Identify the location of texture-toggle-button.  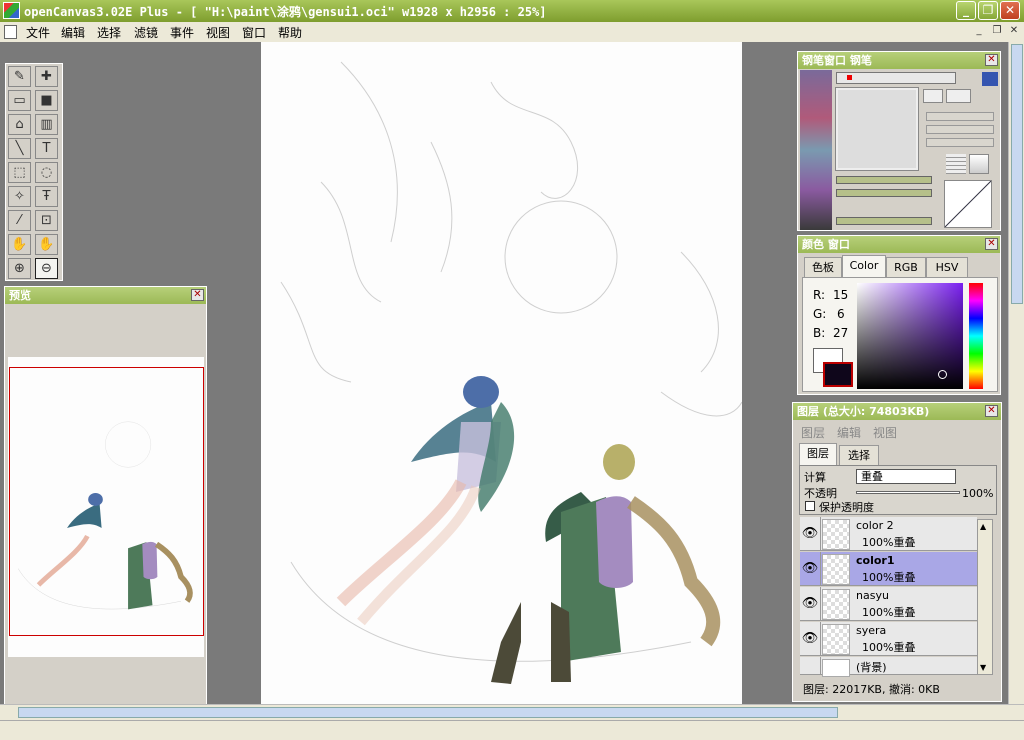
(979, 164).